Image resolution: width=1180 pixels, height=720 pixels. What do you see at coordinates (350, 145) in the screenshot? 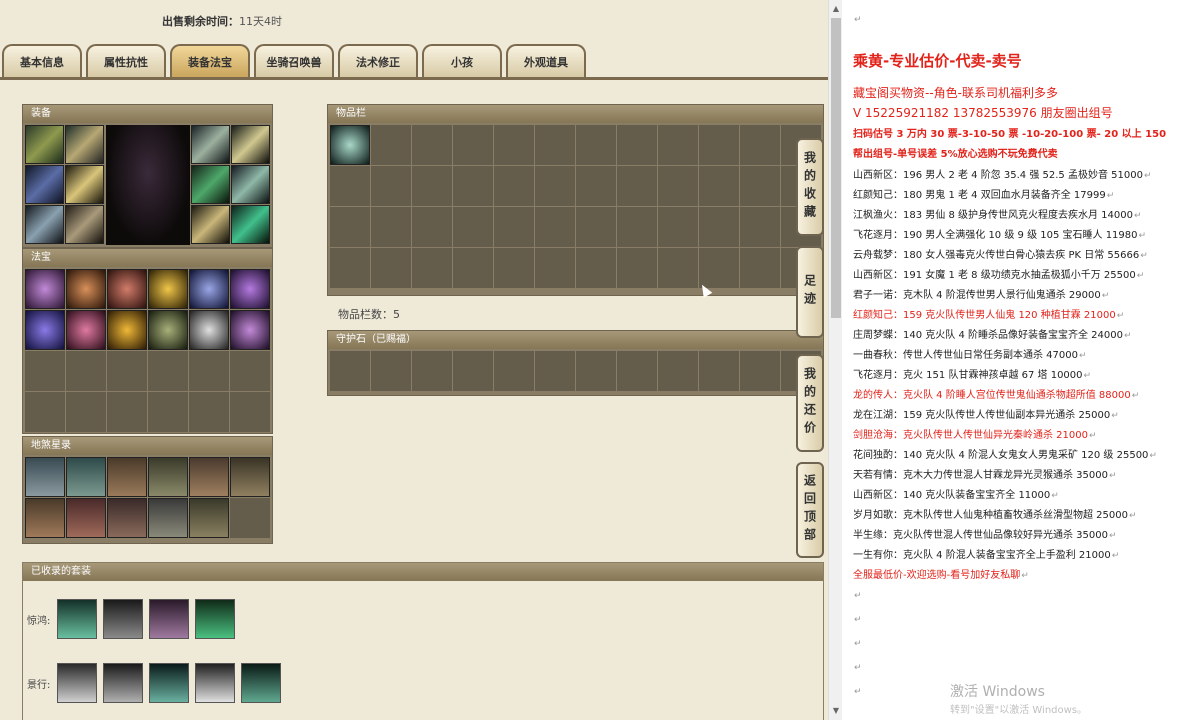
I see `inventory-slot` at bounding box center [350, 145].